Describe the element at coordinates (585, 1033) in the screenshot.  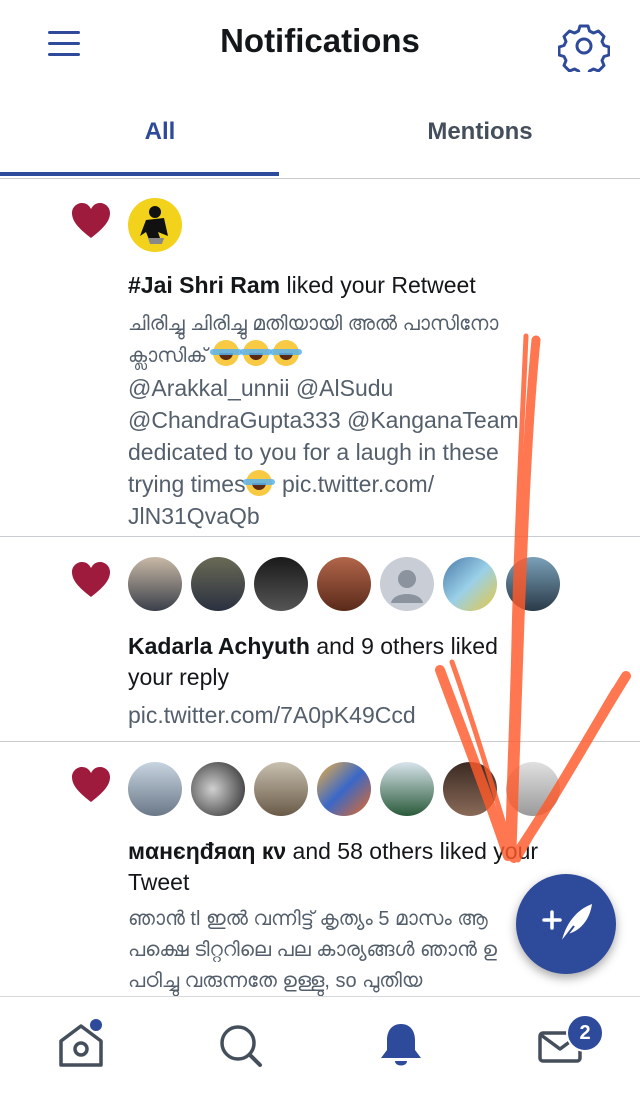
I see `messages-badge: 2` at that location.